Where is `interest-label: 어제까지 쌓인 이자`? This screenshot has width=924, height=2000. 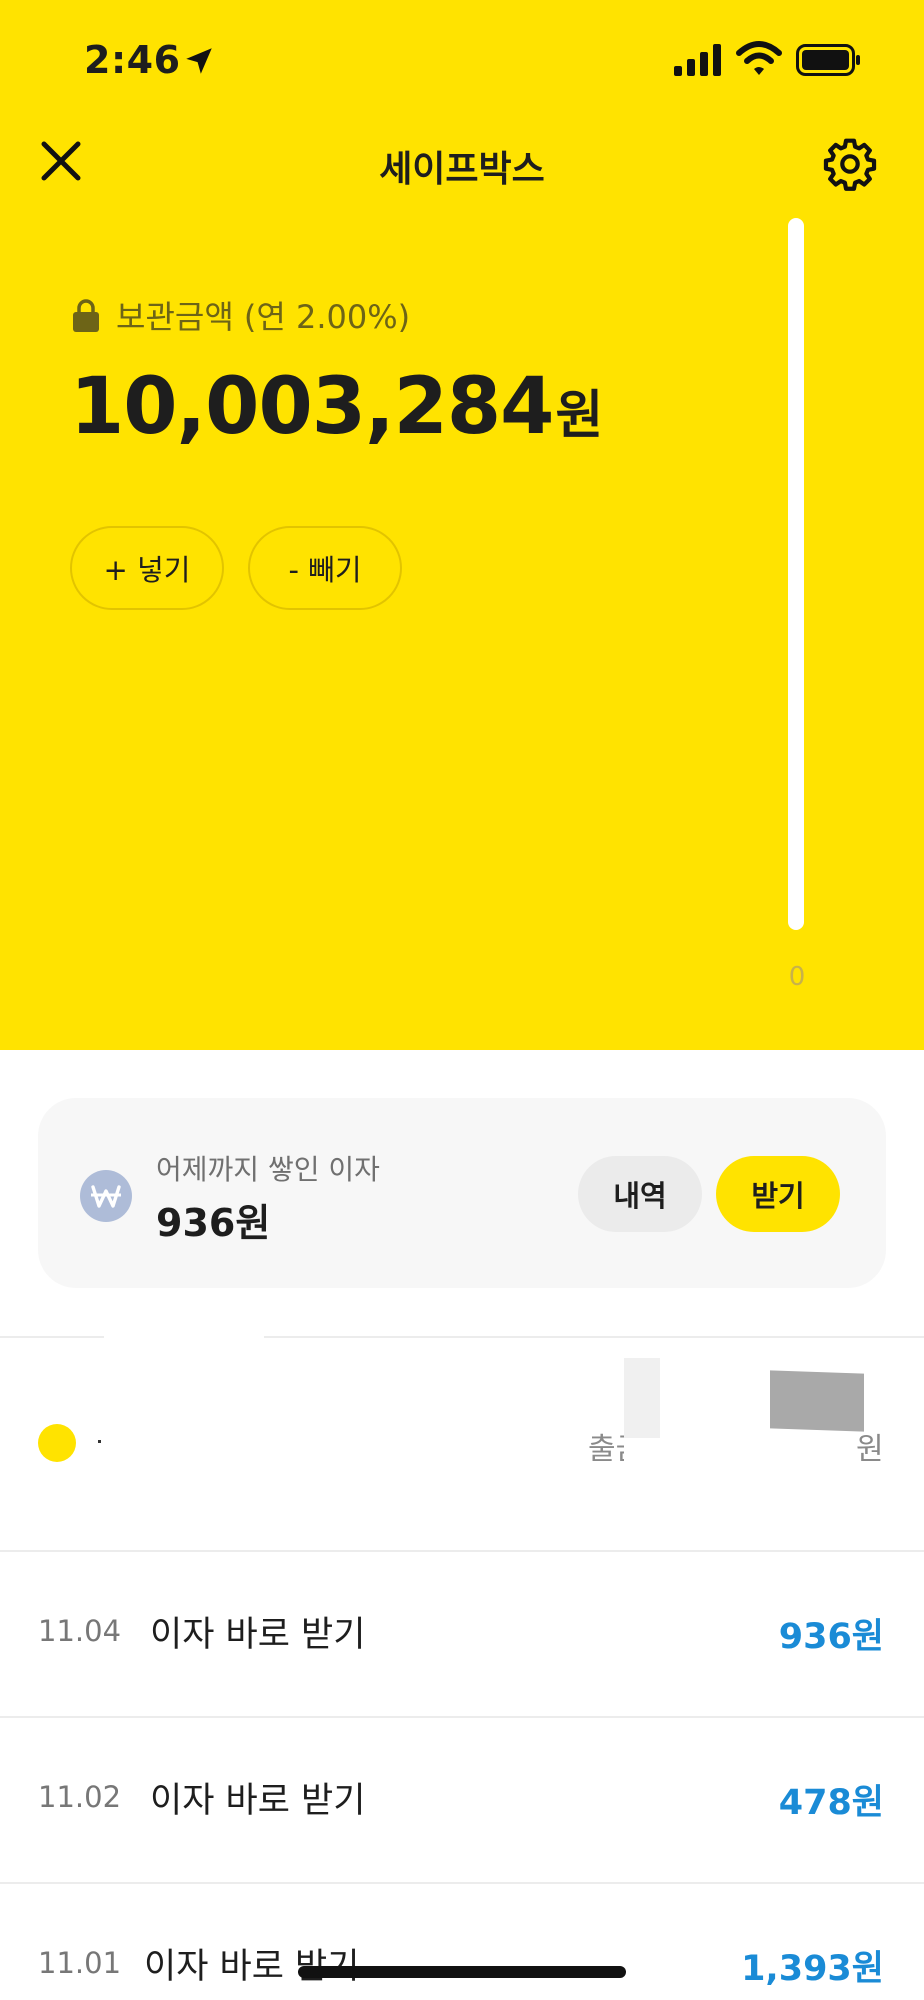
interest-label: 어제까지 쌓인 이자 is located at coordinates (268, 1169).